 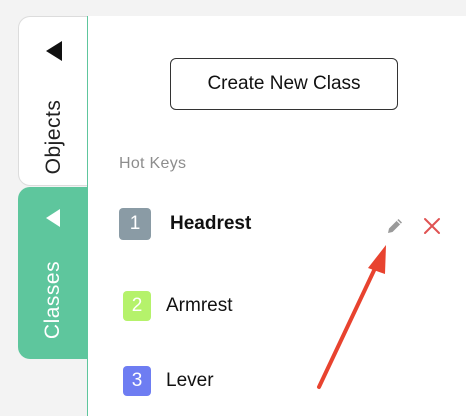 I want to click on class-item-lever: 3 Lever, so click(x=166, y=381).